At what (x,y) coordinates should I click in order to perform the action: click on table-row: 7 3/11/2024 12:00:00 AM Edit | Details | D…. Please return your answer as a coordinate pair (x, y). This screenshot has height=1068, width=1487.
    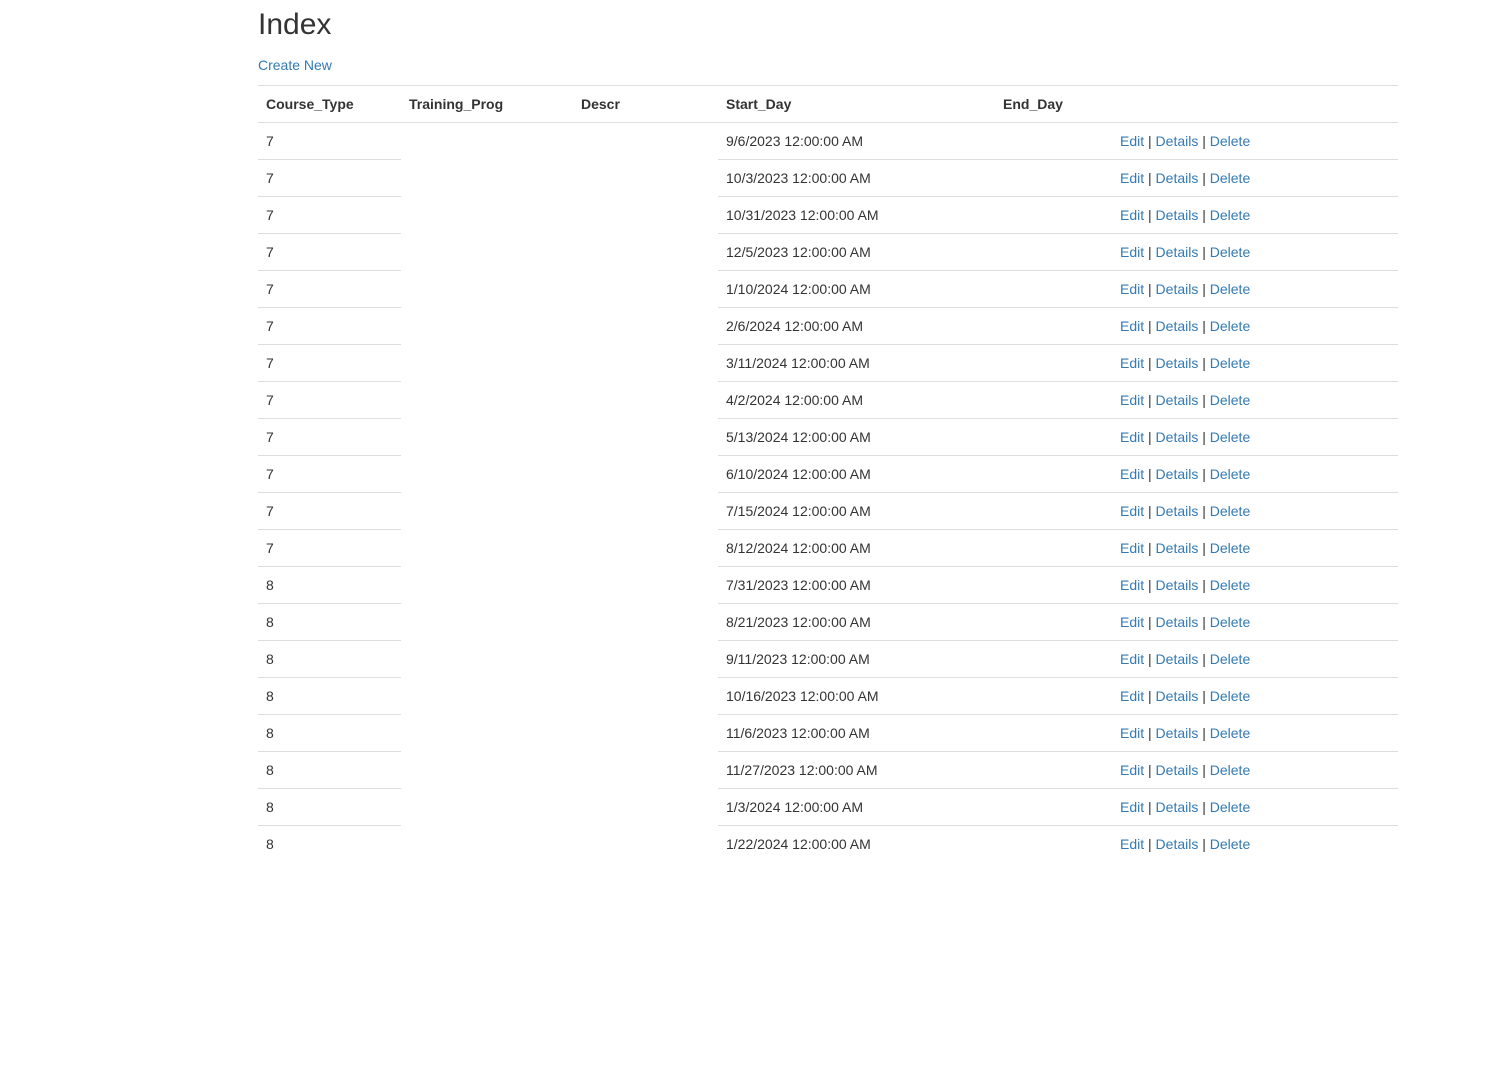
    Looking at the image, I should click on (828, 363).